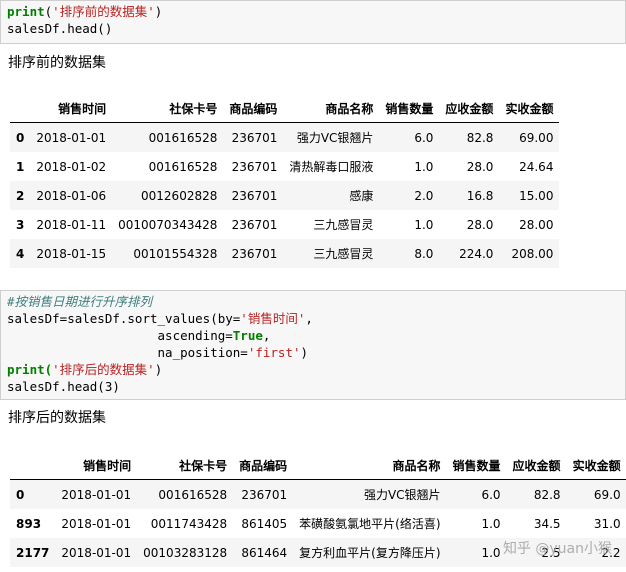 The image size is (626, 572). I want to click on code-line: salesDf.head(), so click(60, 28).